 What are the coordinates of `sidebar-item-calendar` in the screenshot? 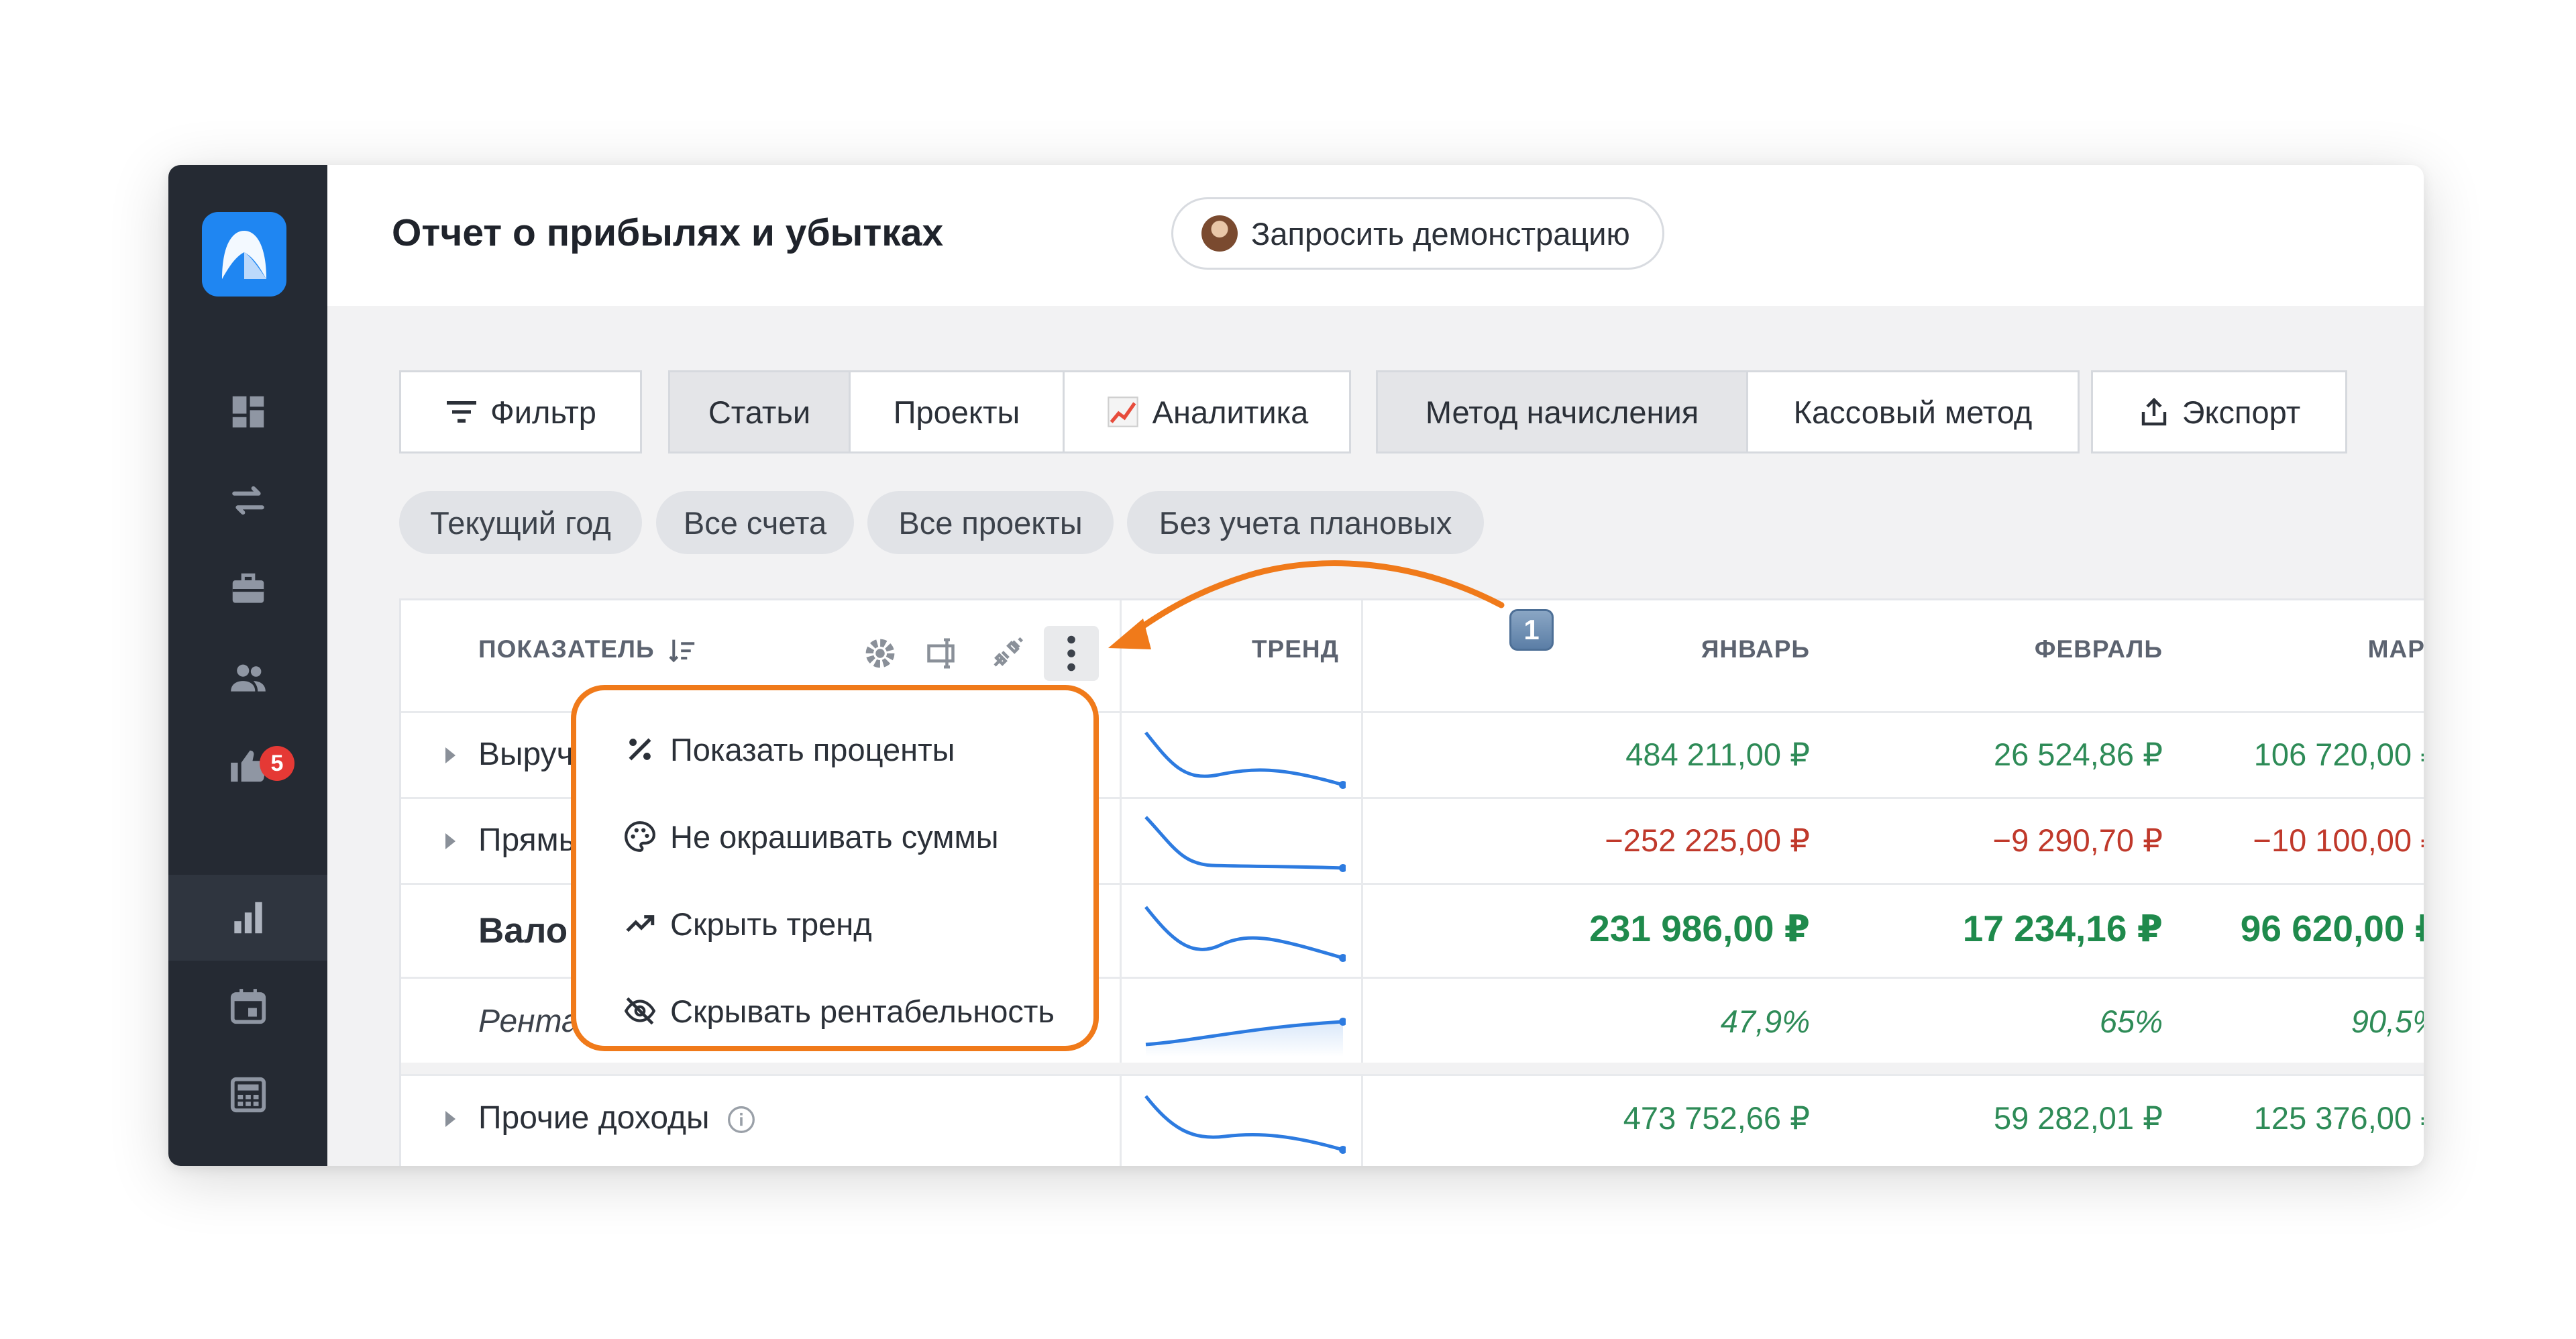 It's located at (247, 1006).